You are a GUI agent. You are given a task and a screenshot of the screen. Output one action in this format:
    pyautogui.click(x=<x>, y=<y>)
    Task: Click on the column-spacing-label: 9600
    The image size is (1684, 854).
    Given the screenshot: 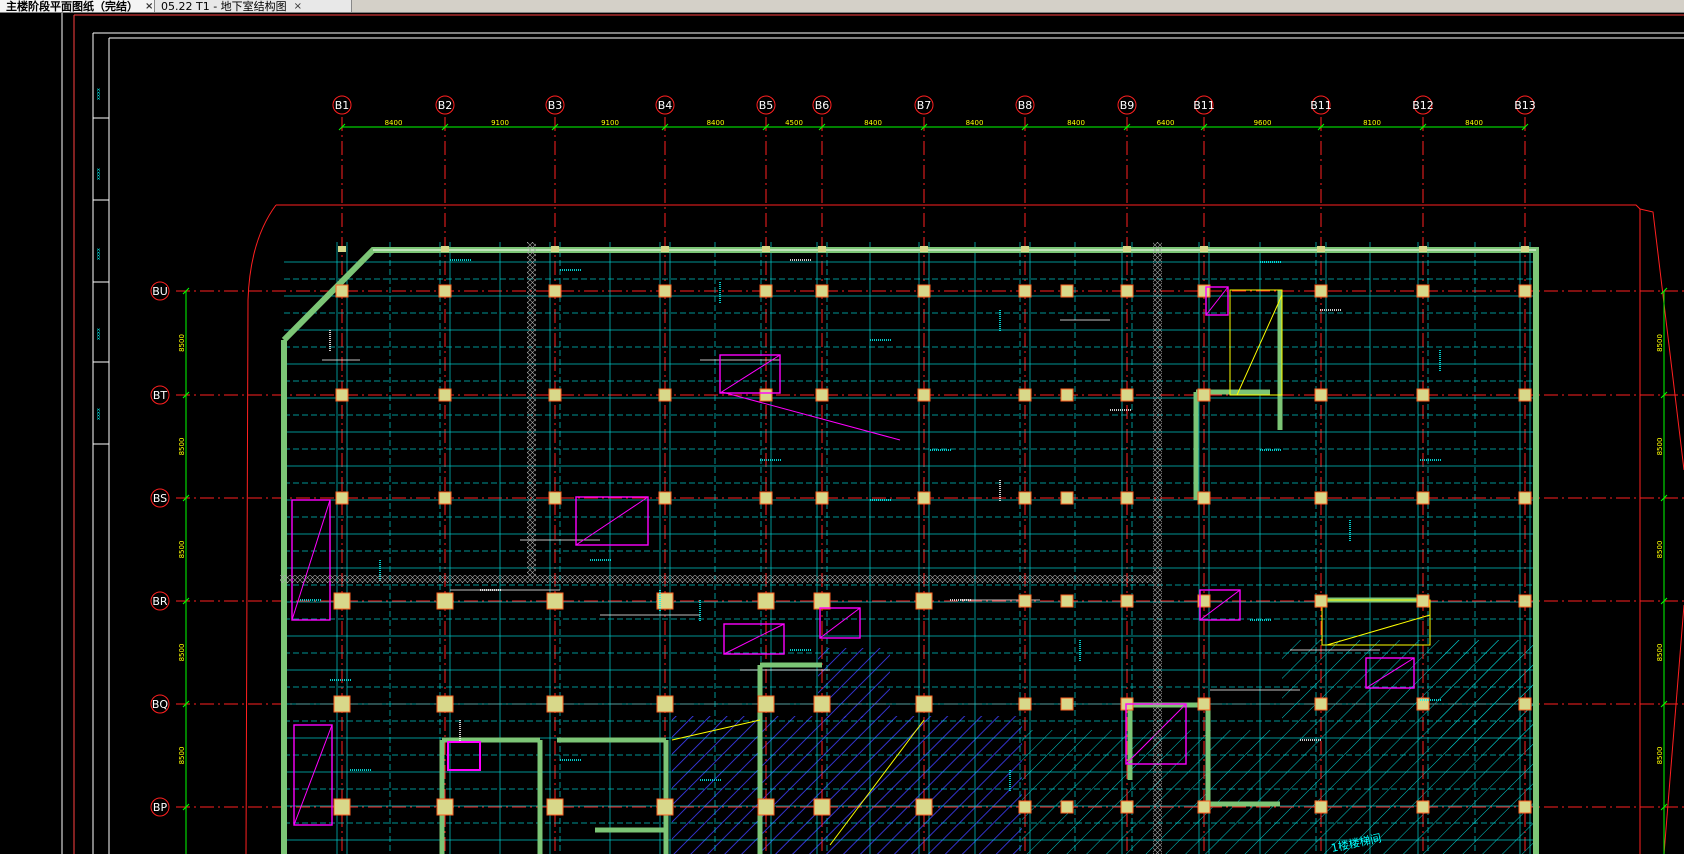 What is the action you would take?
    pyautogui.click(x=1263, y=123)
    